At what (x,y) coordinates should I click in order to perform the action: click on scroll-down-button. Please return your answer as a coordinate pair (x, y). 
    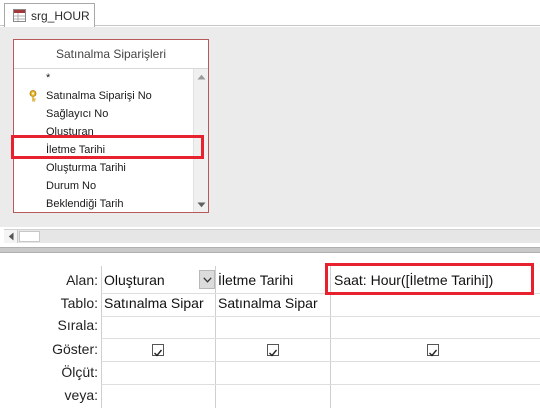
    Looking at the image, I should click on (201, 204).